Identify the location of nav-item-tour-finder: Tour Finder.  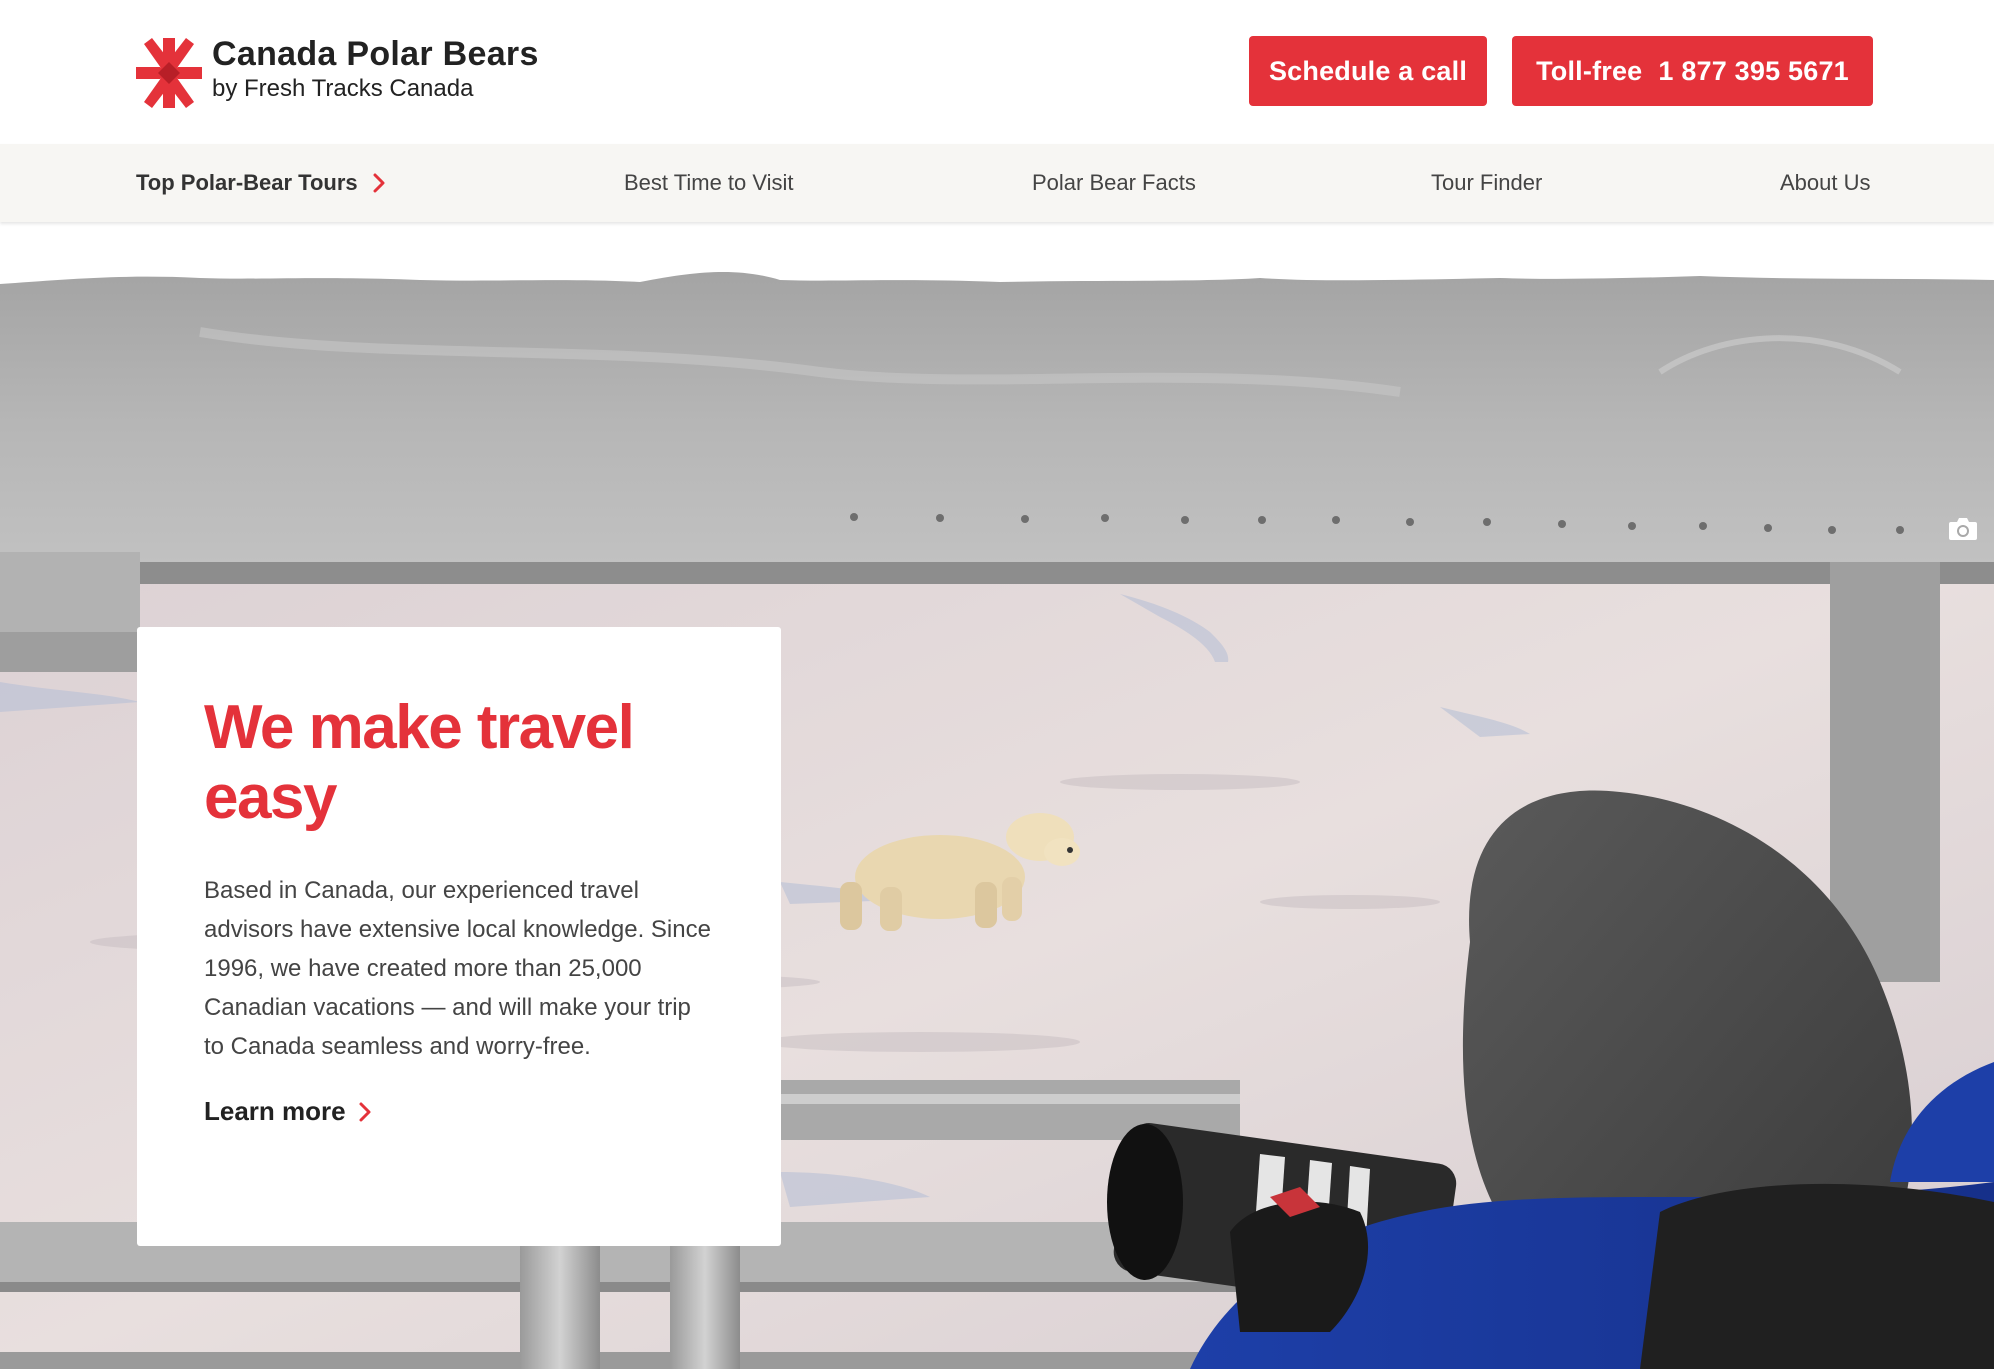
(1486, 183).